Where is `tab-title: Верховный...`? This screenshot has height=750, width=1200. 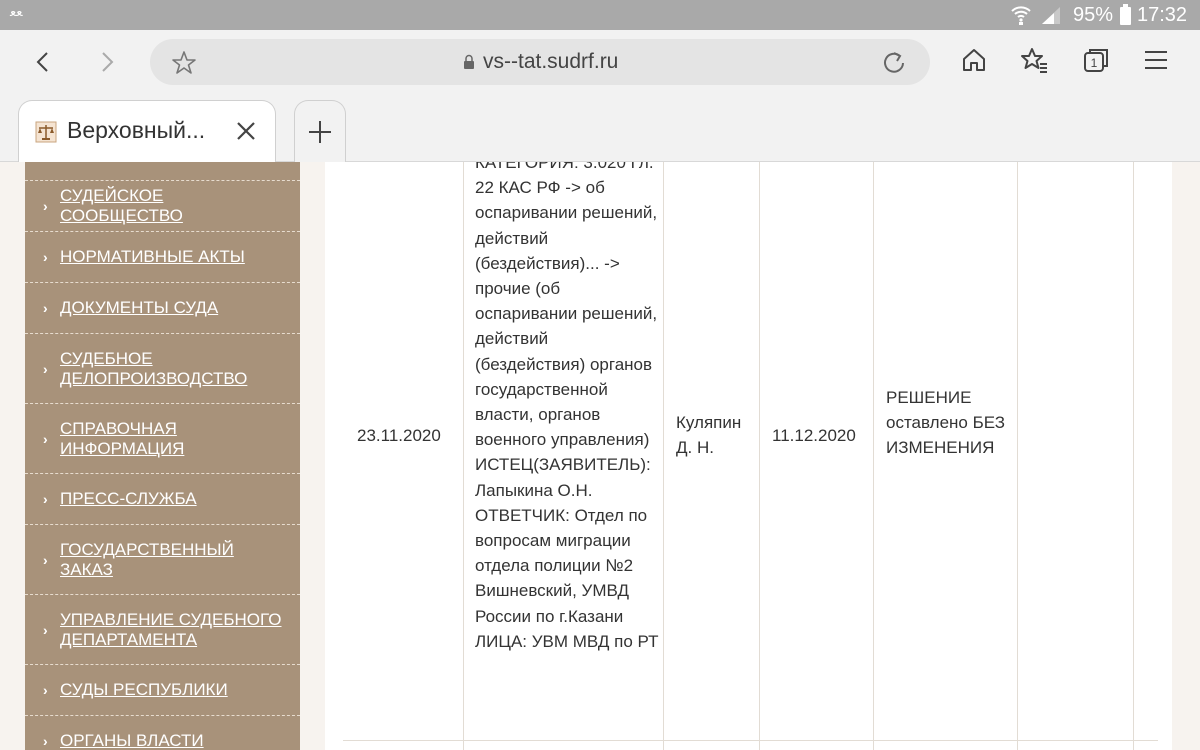 tab-title: Верховный... is located at coordinates (136, 130).